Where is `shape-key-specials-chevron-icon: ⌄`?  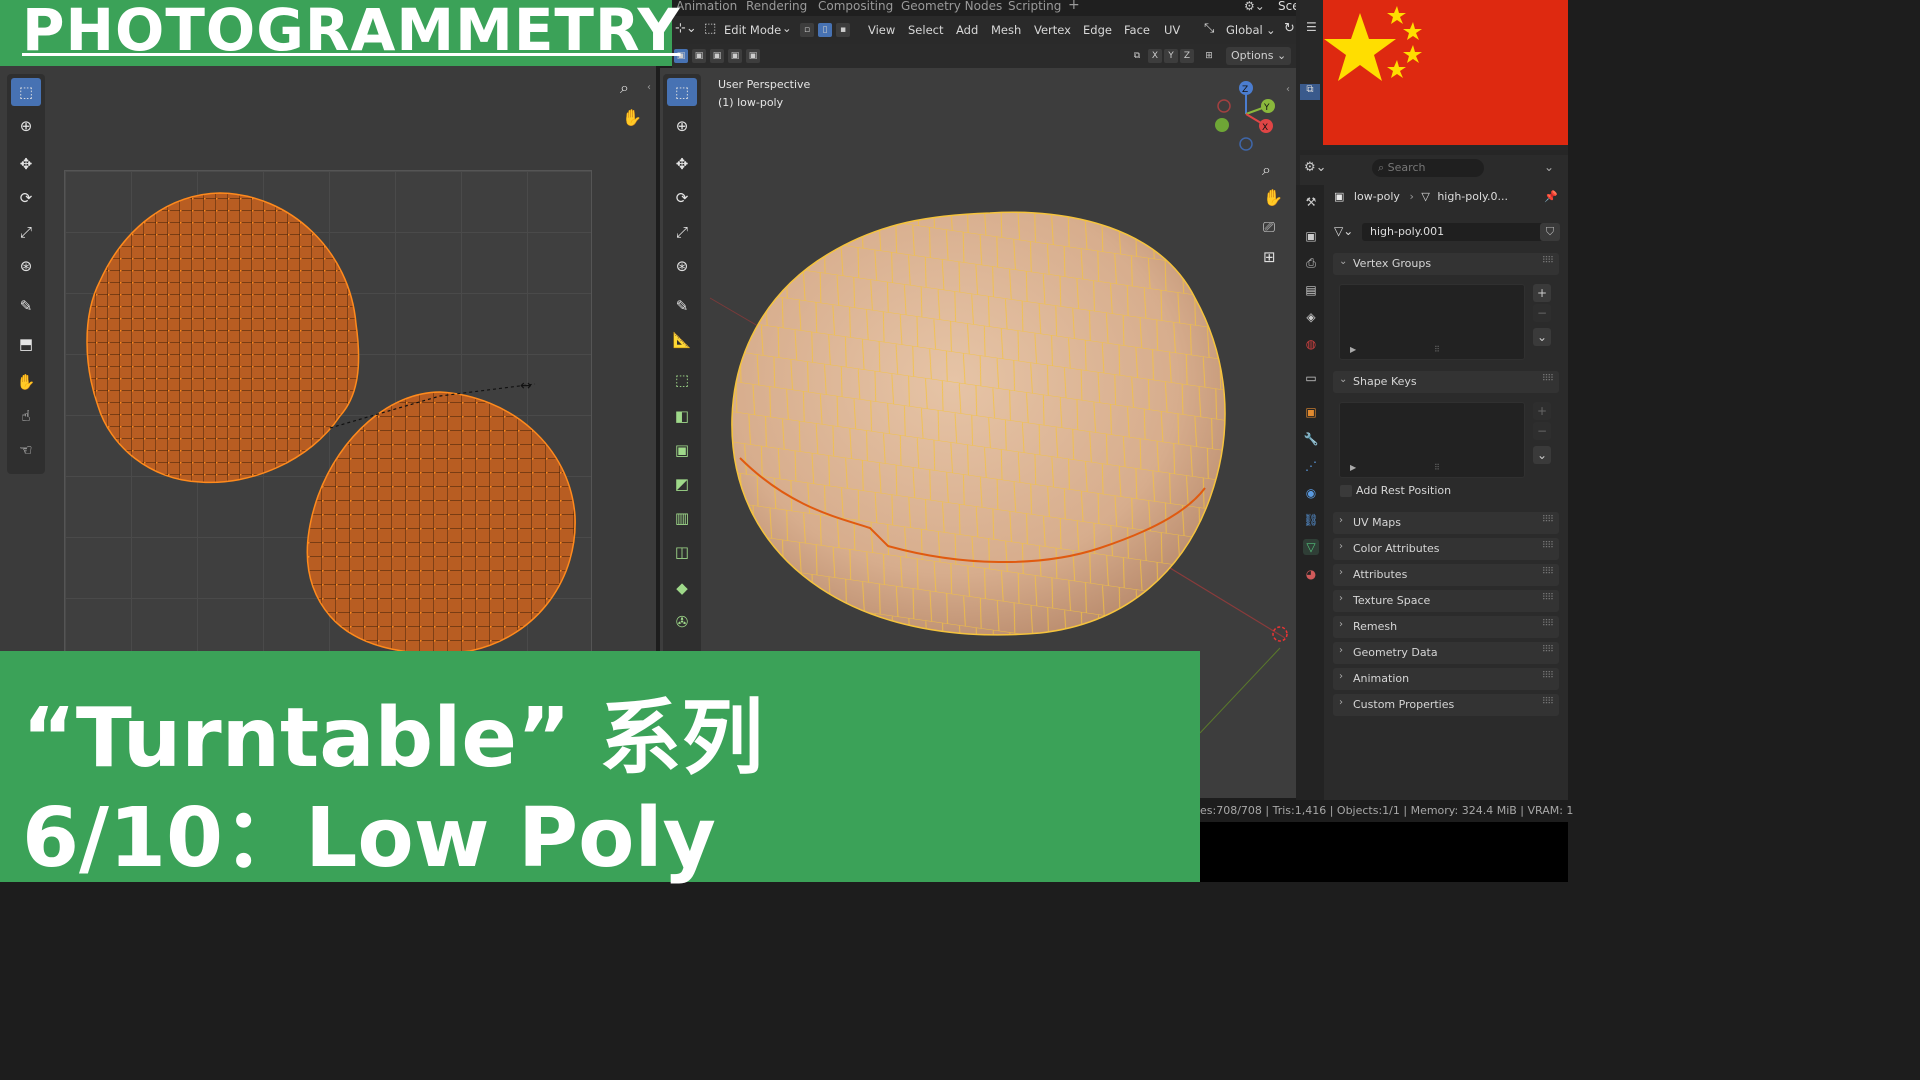 shape-key-specials-chevron-icon: ⌄ is located at coordinates (1542, 455).